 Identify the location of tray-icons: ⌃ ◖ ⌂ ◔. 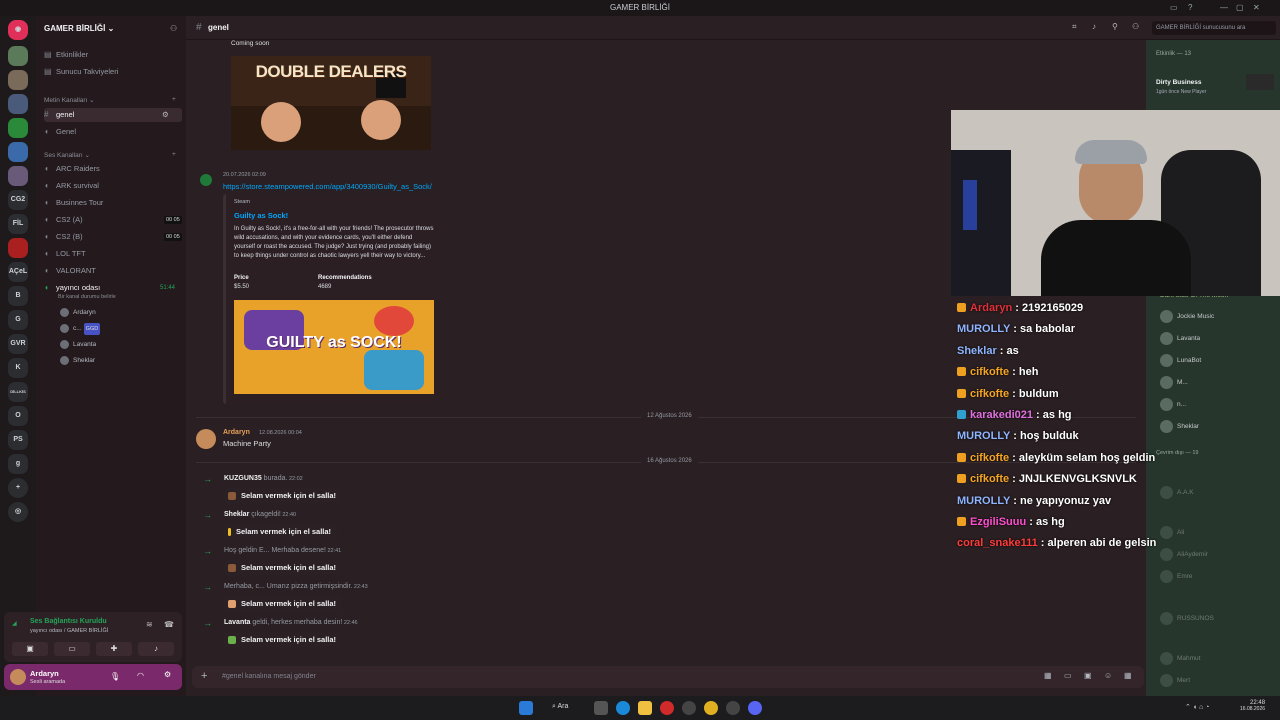
(1197, 707).